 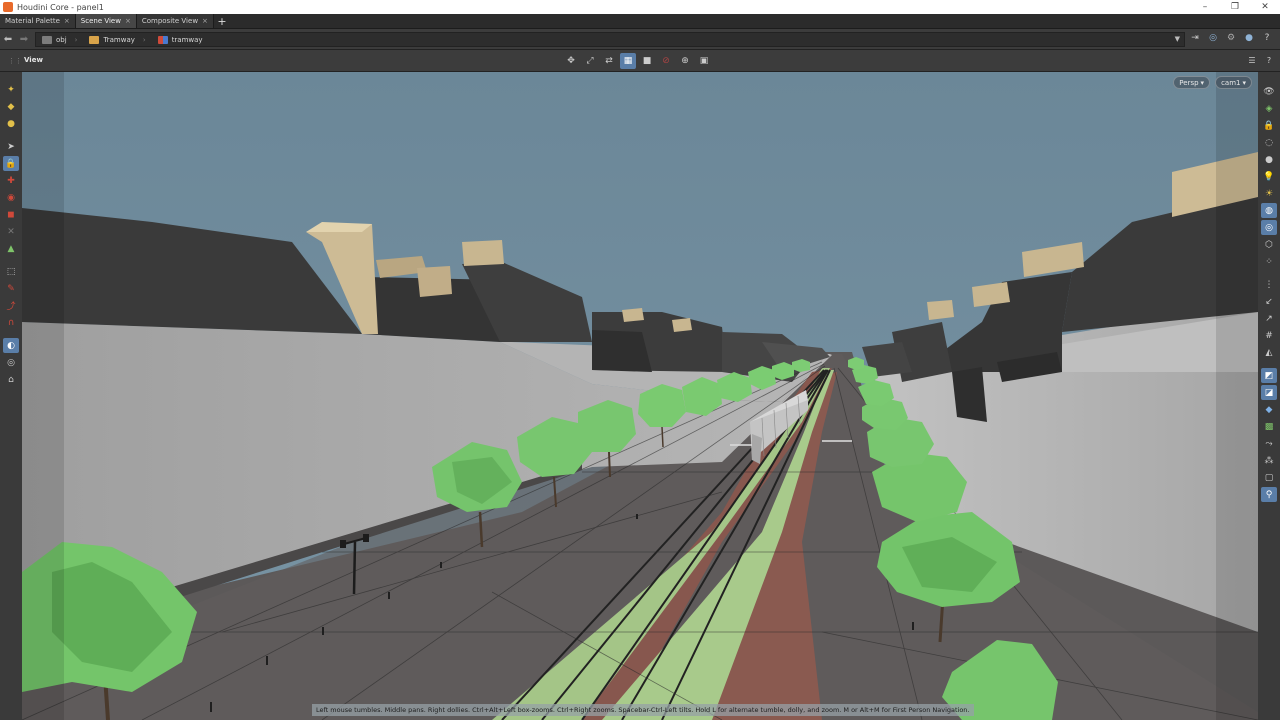 I want to click on move-icon: ✚, so click(x=11, y=180).